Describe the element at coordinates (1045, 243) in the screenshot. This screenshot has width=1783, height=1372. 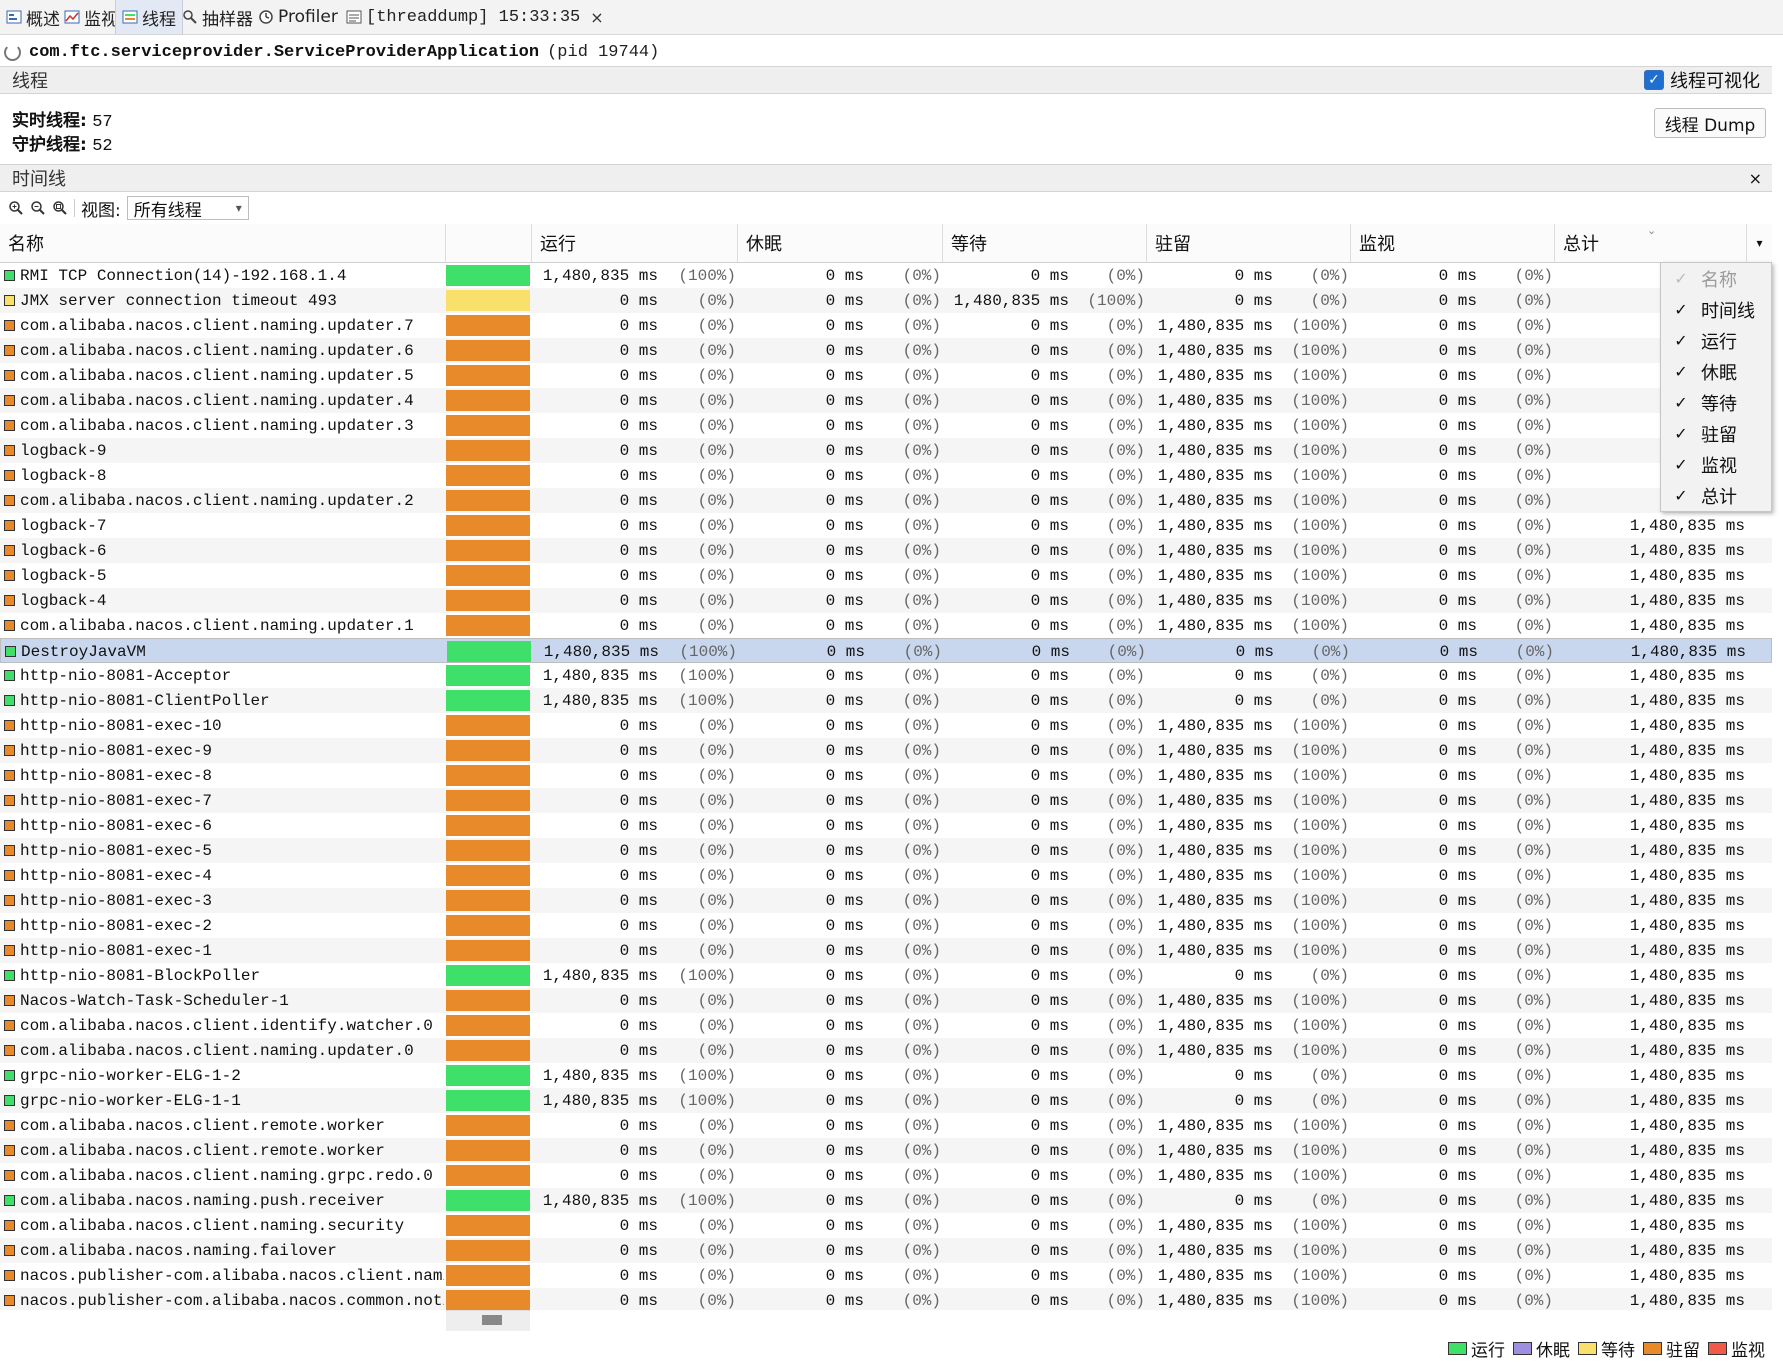
I see `col-wait-header: 等待` at that location.